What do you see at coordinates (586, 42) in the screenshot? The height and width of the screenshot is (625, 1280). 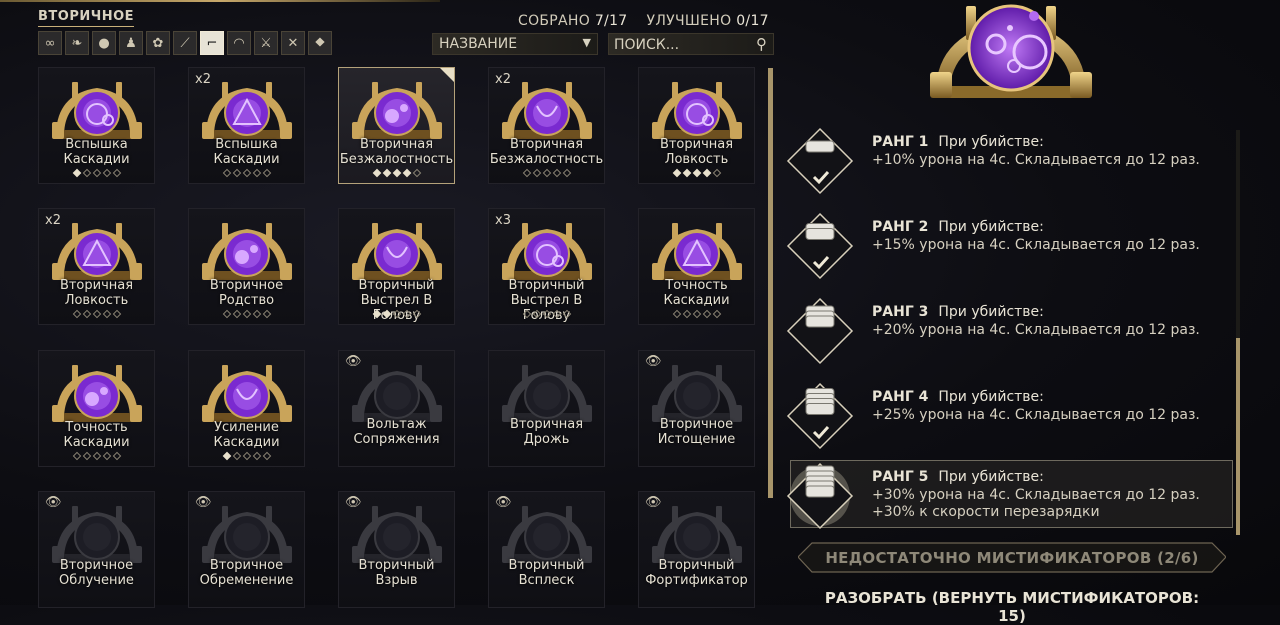 I see `chevron-down-icon: ▼` at bounding box center [586, 42].